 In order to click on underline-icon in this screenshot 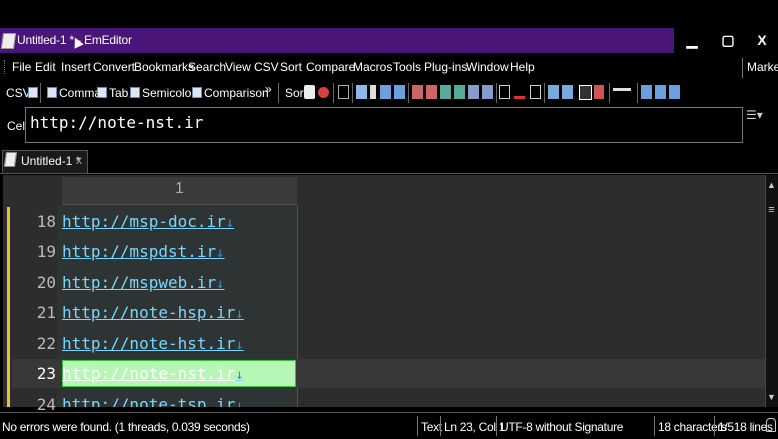, I will do `click(519, 97)`.